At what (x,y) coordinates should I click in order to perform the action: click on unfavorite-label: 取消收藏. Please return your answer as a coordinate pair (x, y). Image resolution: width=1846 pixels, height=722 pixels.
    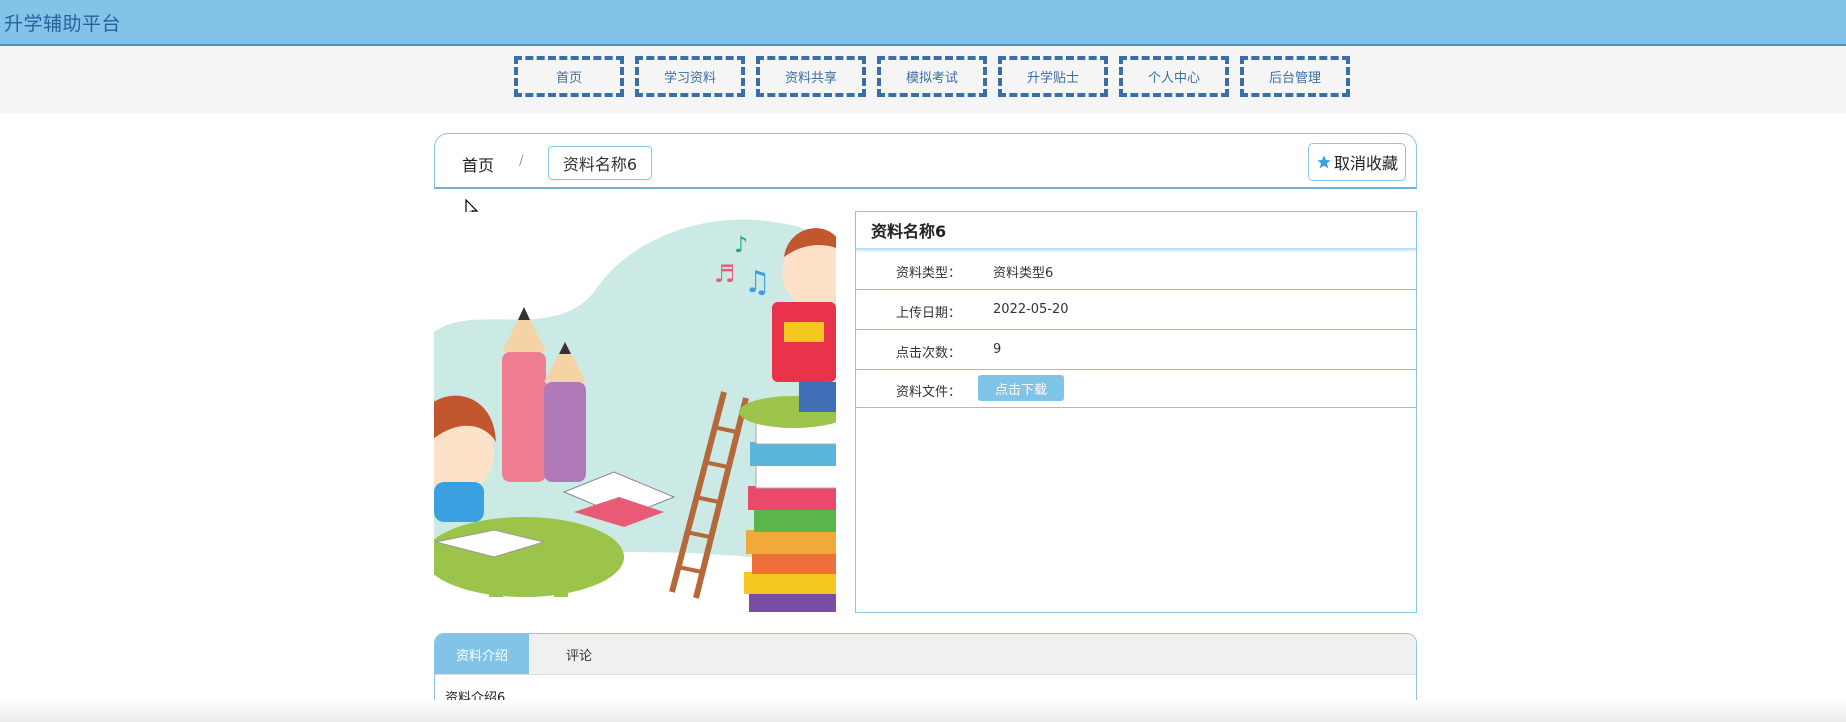
    Looking at the image, I should click on (1365, 163).